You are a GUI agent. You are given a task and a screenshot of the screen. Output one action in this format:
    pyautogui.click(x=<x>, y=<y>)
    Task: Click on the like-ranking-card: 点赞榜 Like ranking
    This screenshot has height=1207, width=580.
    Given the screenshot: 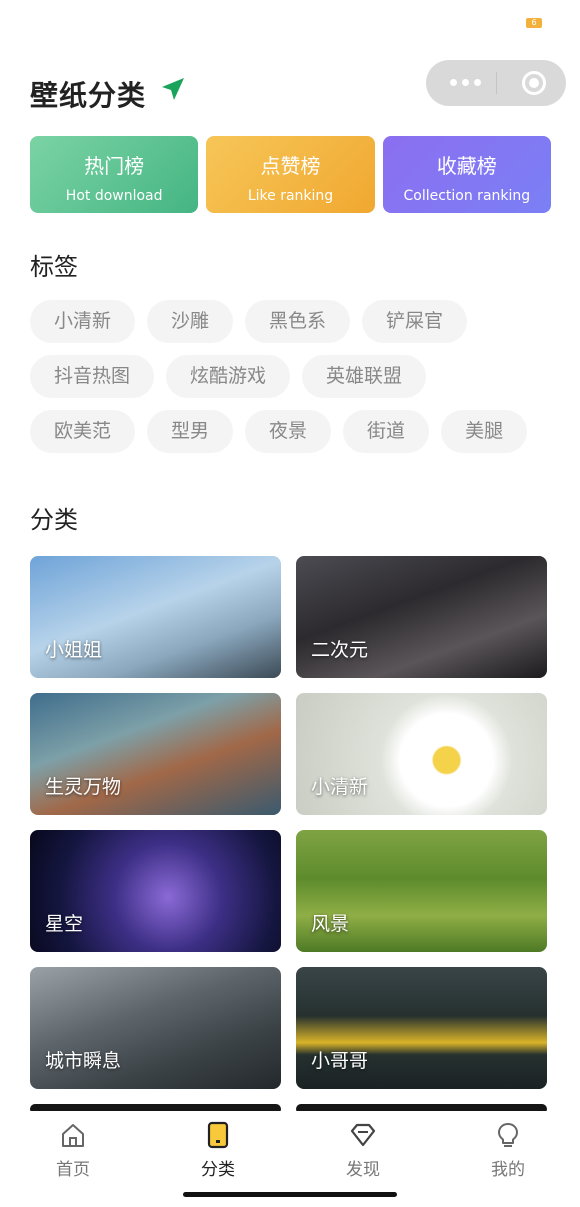 What is the action you would take?
    pyautogui.click(x=290, y=174)
    